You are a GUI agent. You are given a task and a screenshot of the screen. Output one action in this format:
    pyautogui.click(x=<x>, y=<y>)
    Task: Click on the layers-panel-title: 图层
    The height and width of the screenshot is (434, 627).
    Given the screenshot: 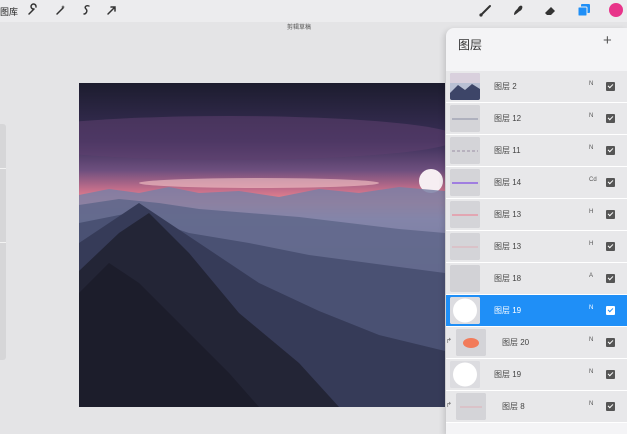 What is the action you would take?
    pyautogui.click(x=470, y=45)
    